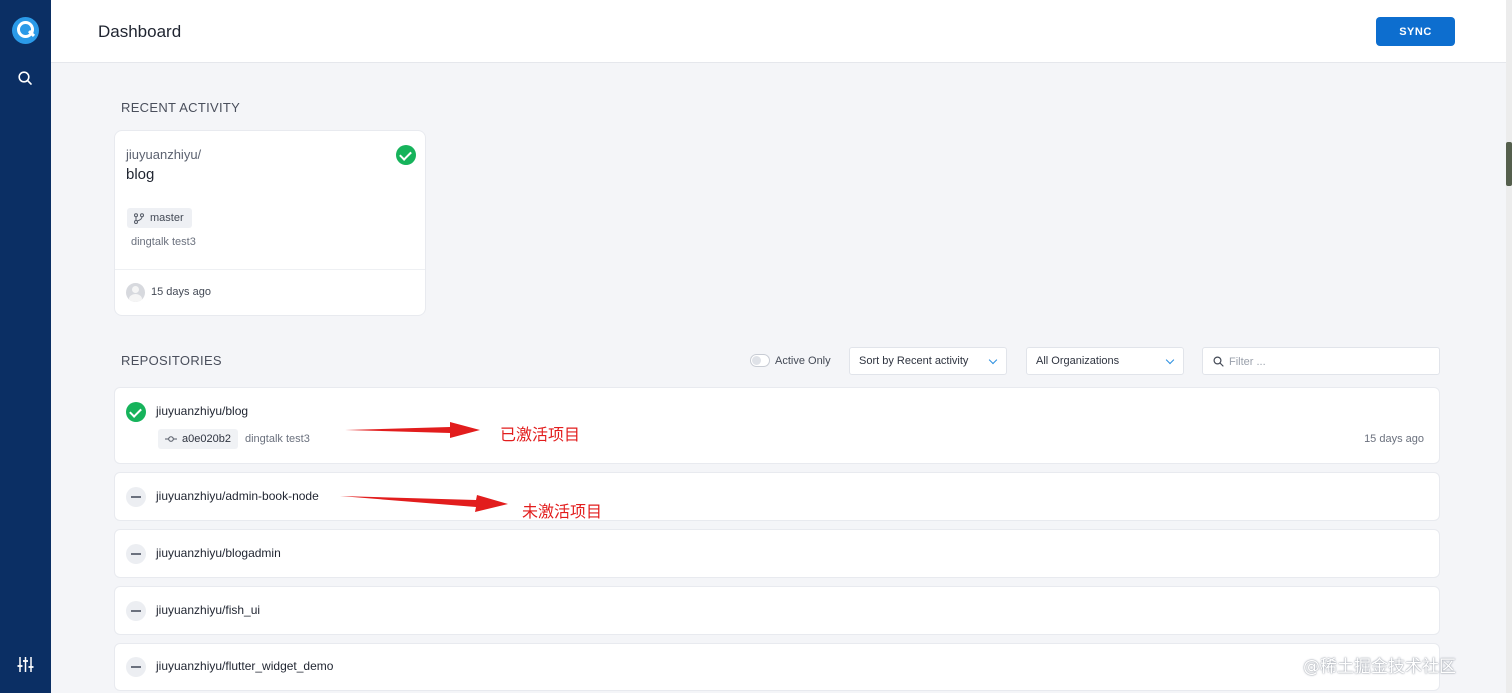 This screenshot has height=693, width=1512. I want to click on filter-input, so click(1329, 361).